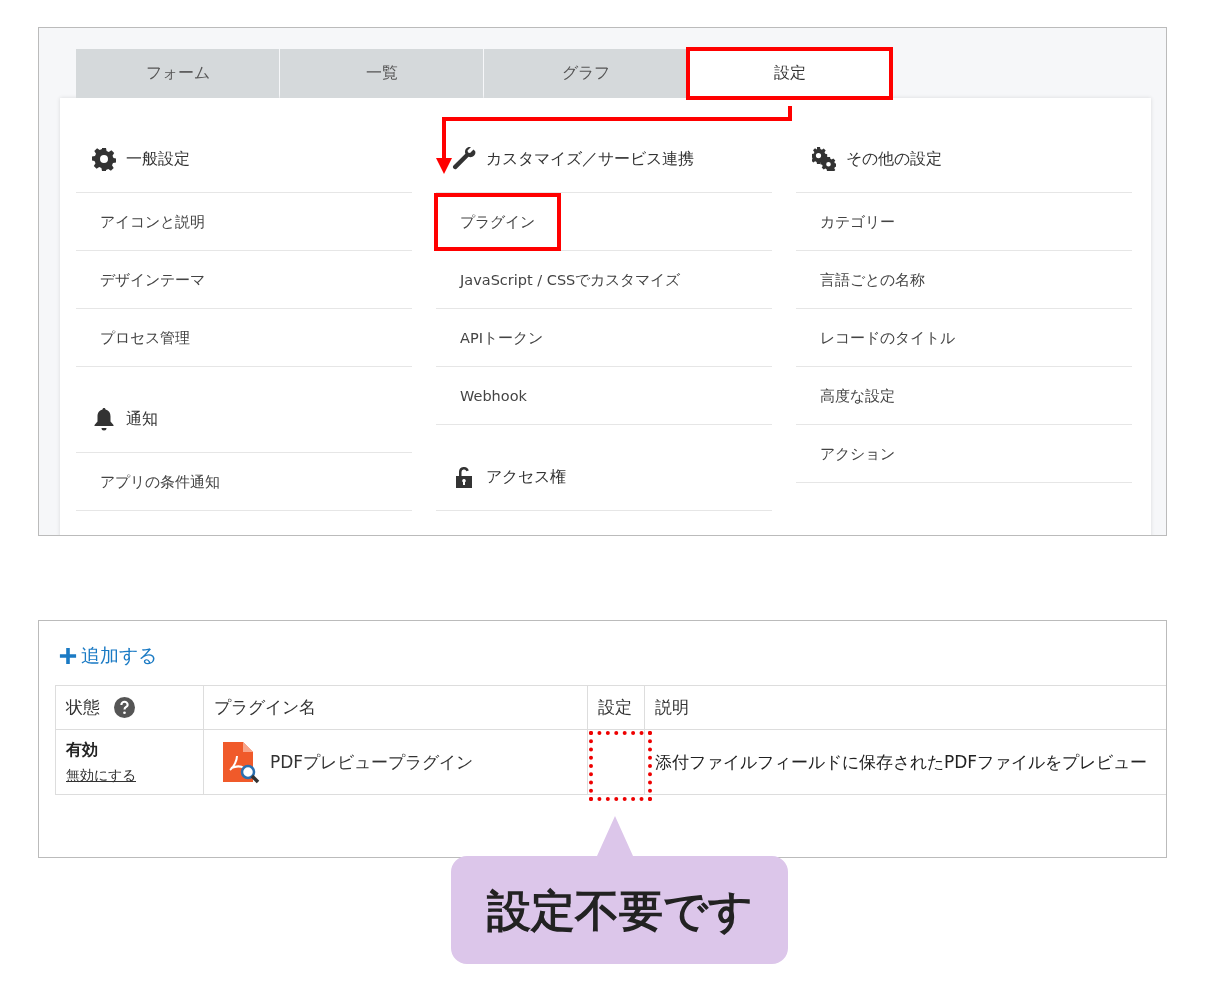 The width and height of the screenshot is (1210, 987). I want to click on settings-tab: グラフ, so click(585, 73).